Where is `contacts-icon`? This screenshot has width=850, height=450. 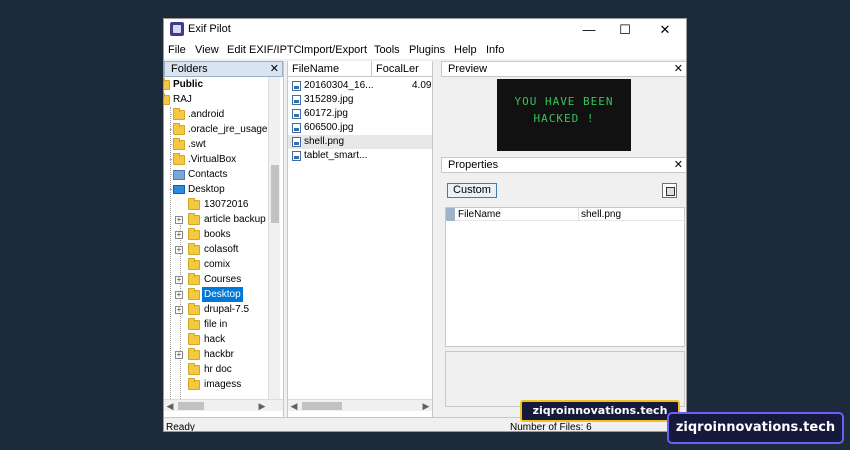
contacts-icon is located at coordinates (179, 175).